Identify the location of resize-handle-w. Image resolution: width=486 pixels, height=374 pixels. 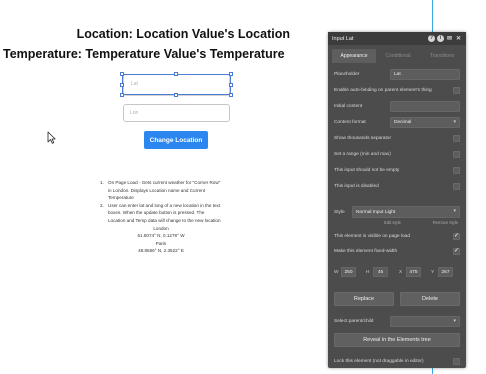
(122, 85).